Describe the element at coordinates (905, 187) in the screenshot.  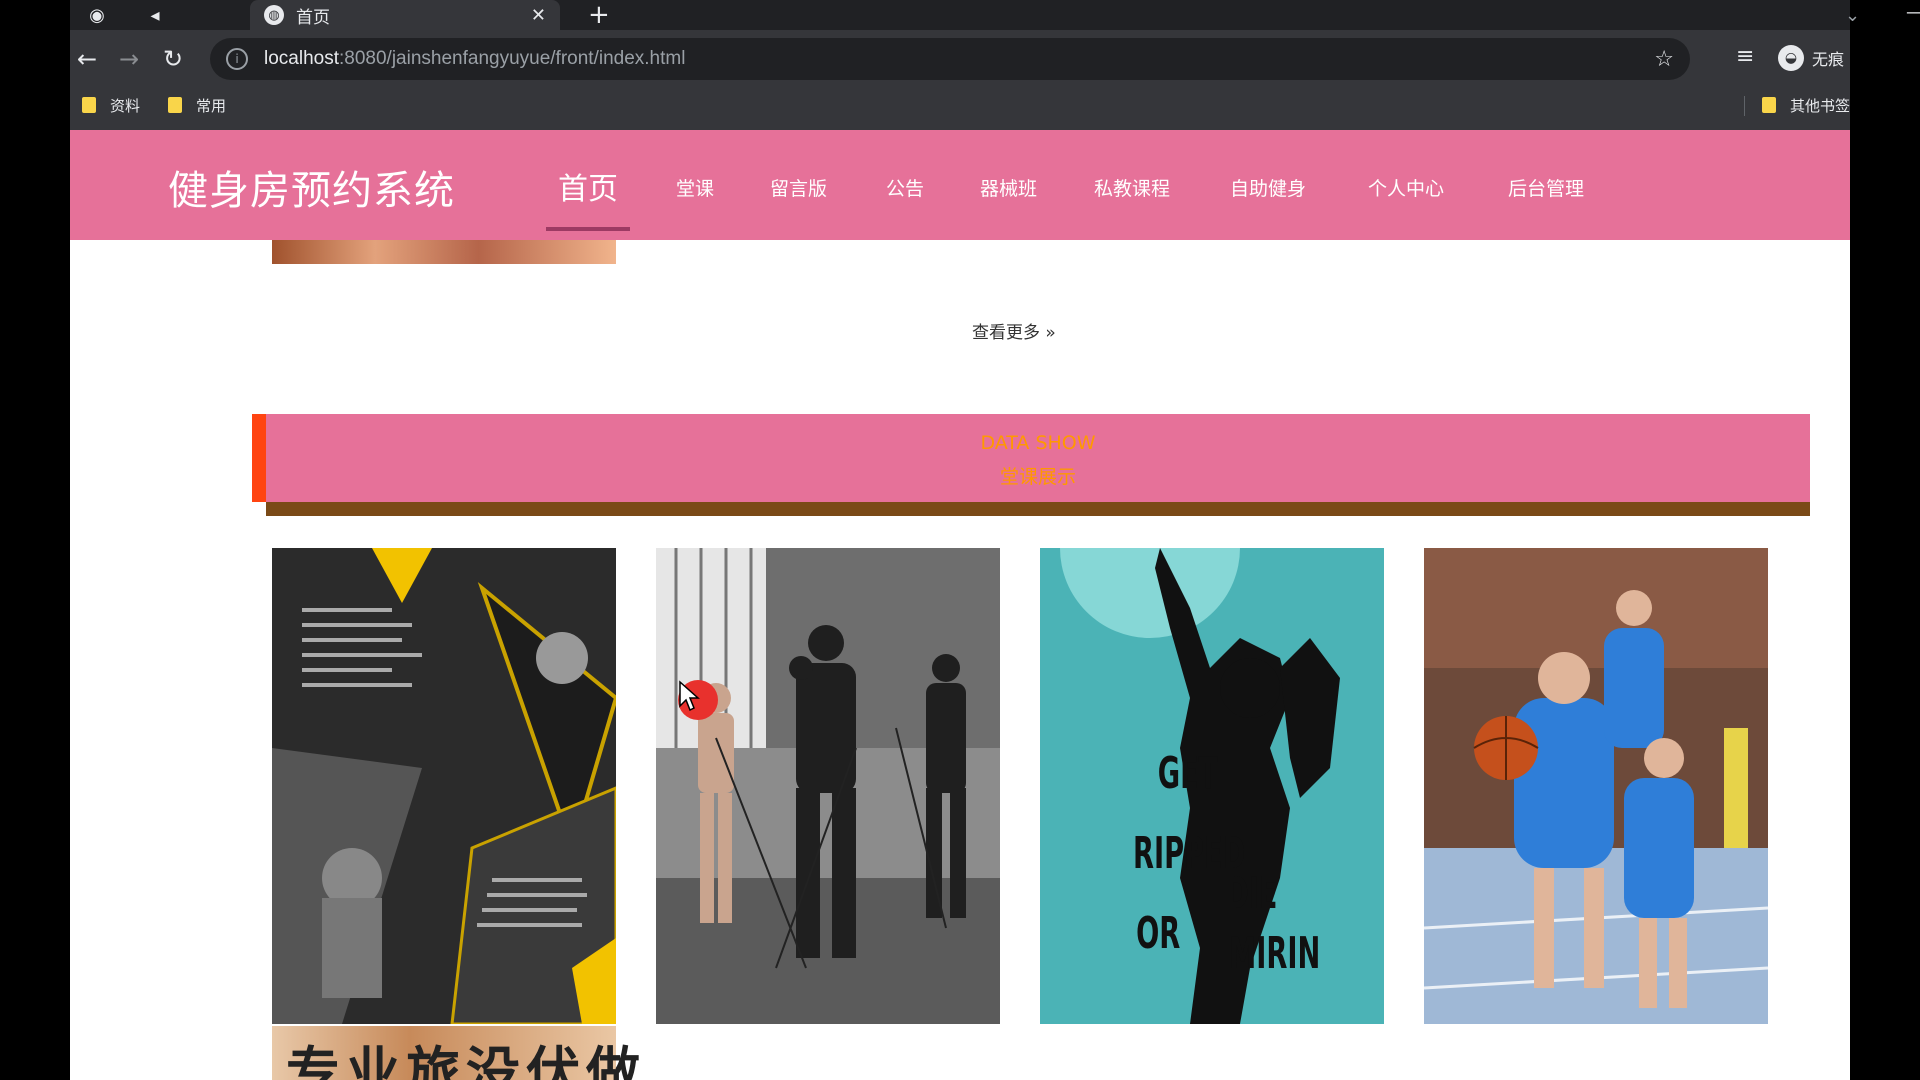
I see `nav-announcements: 公告` at that location.